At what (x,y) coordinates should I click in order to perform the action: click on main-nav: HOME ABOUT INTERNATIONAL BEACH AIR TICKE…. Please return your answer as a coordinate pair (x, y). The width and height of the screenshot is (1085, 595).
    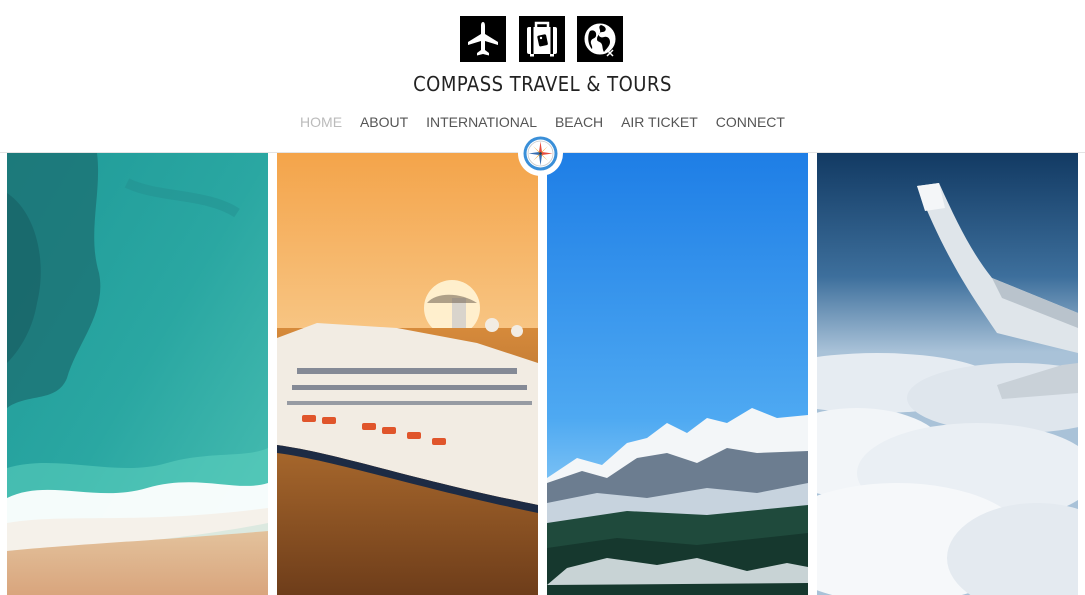
    Looking at the image, I should click on (542, 123).